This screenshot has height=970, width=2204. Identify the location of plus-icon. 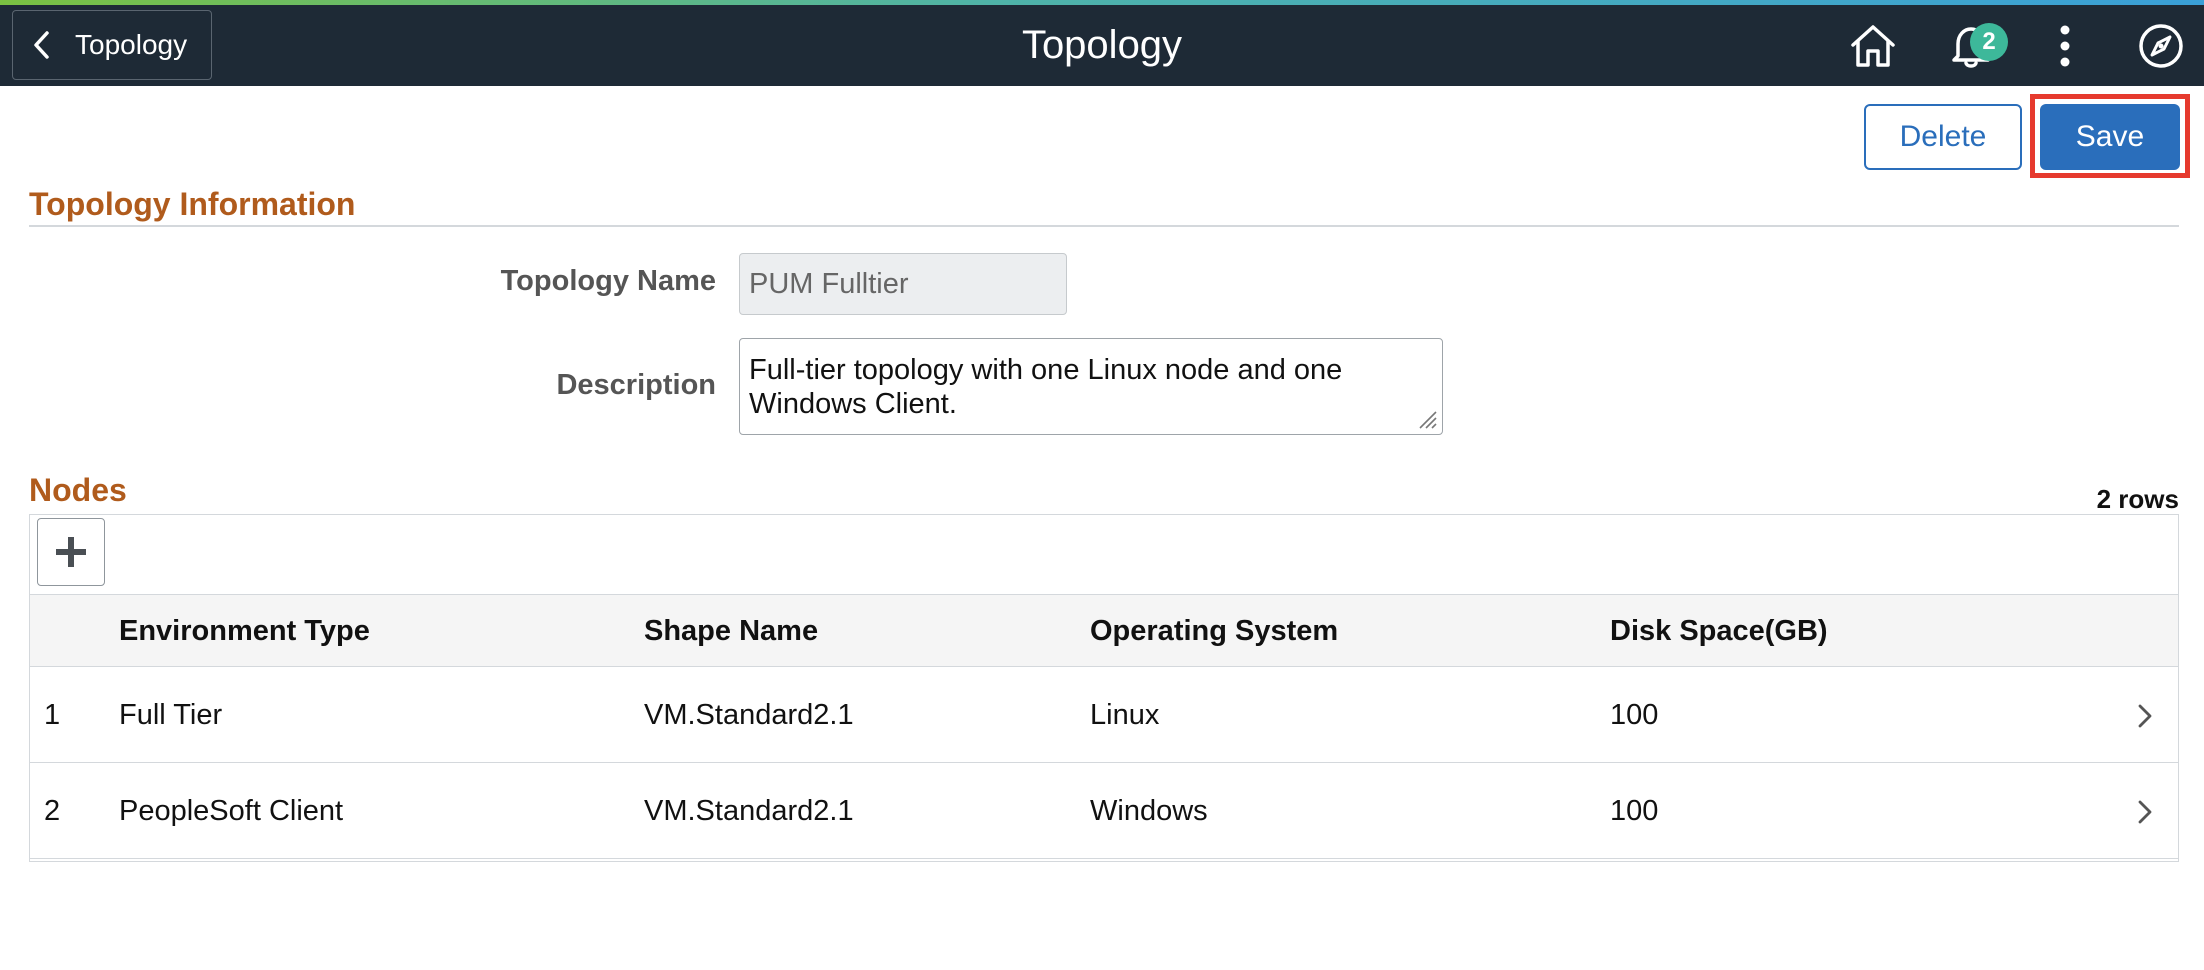
(71, 552).